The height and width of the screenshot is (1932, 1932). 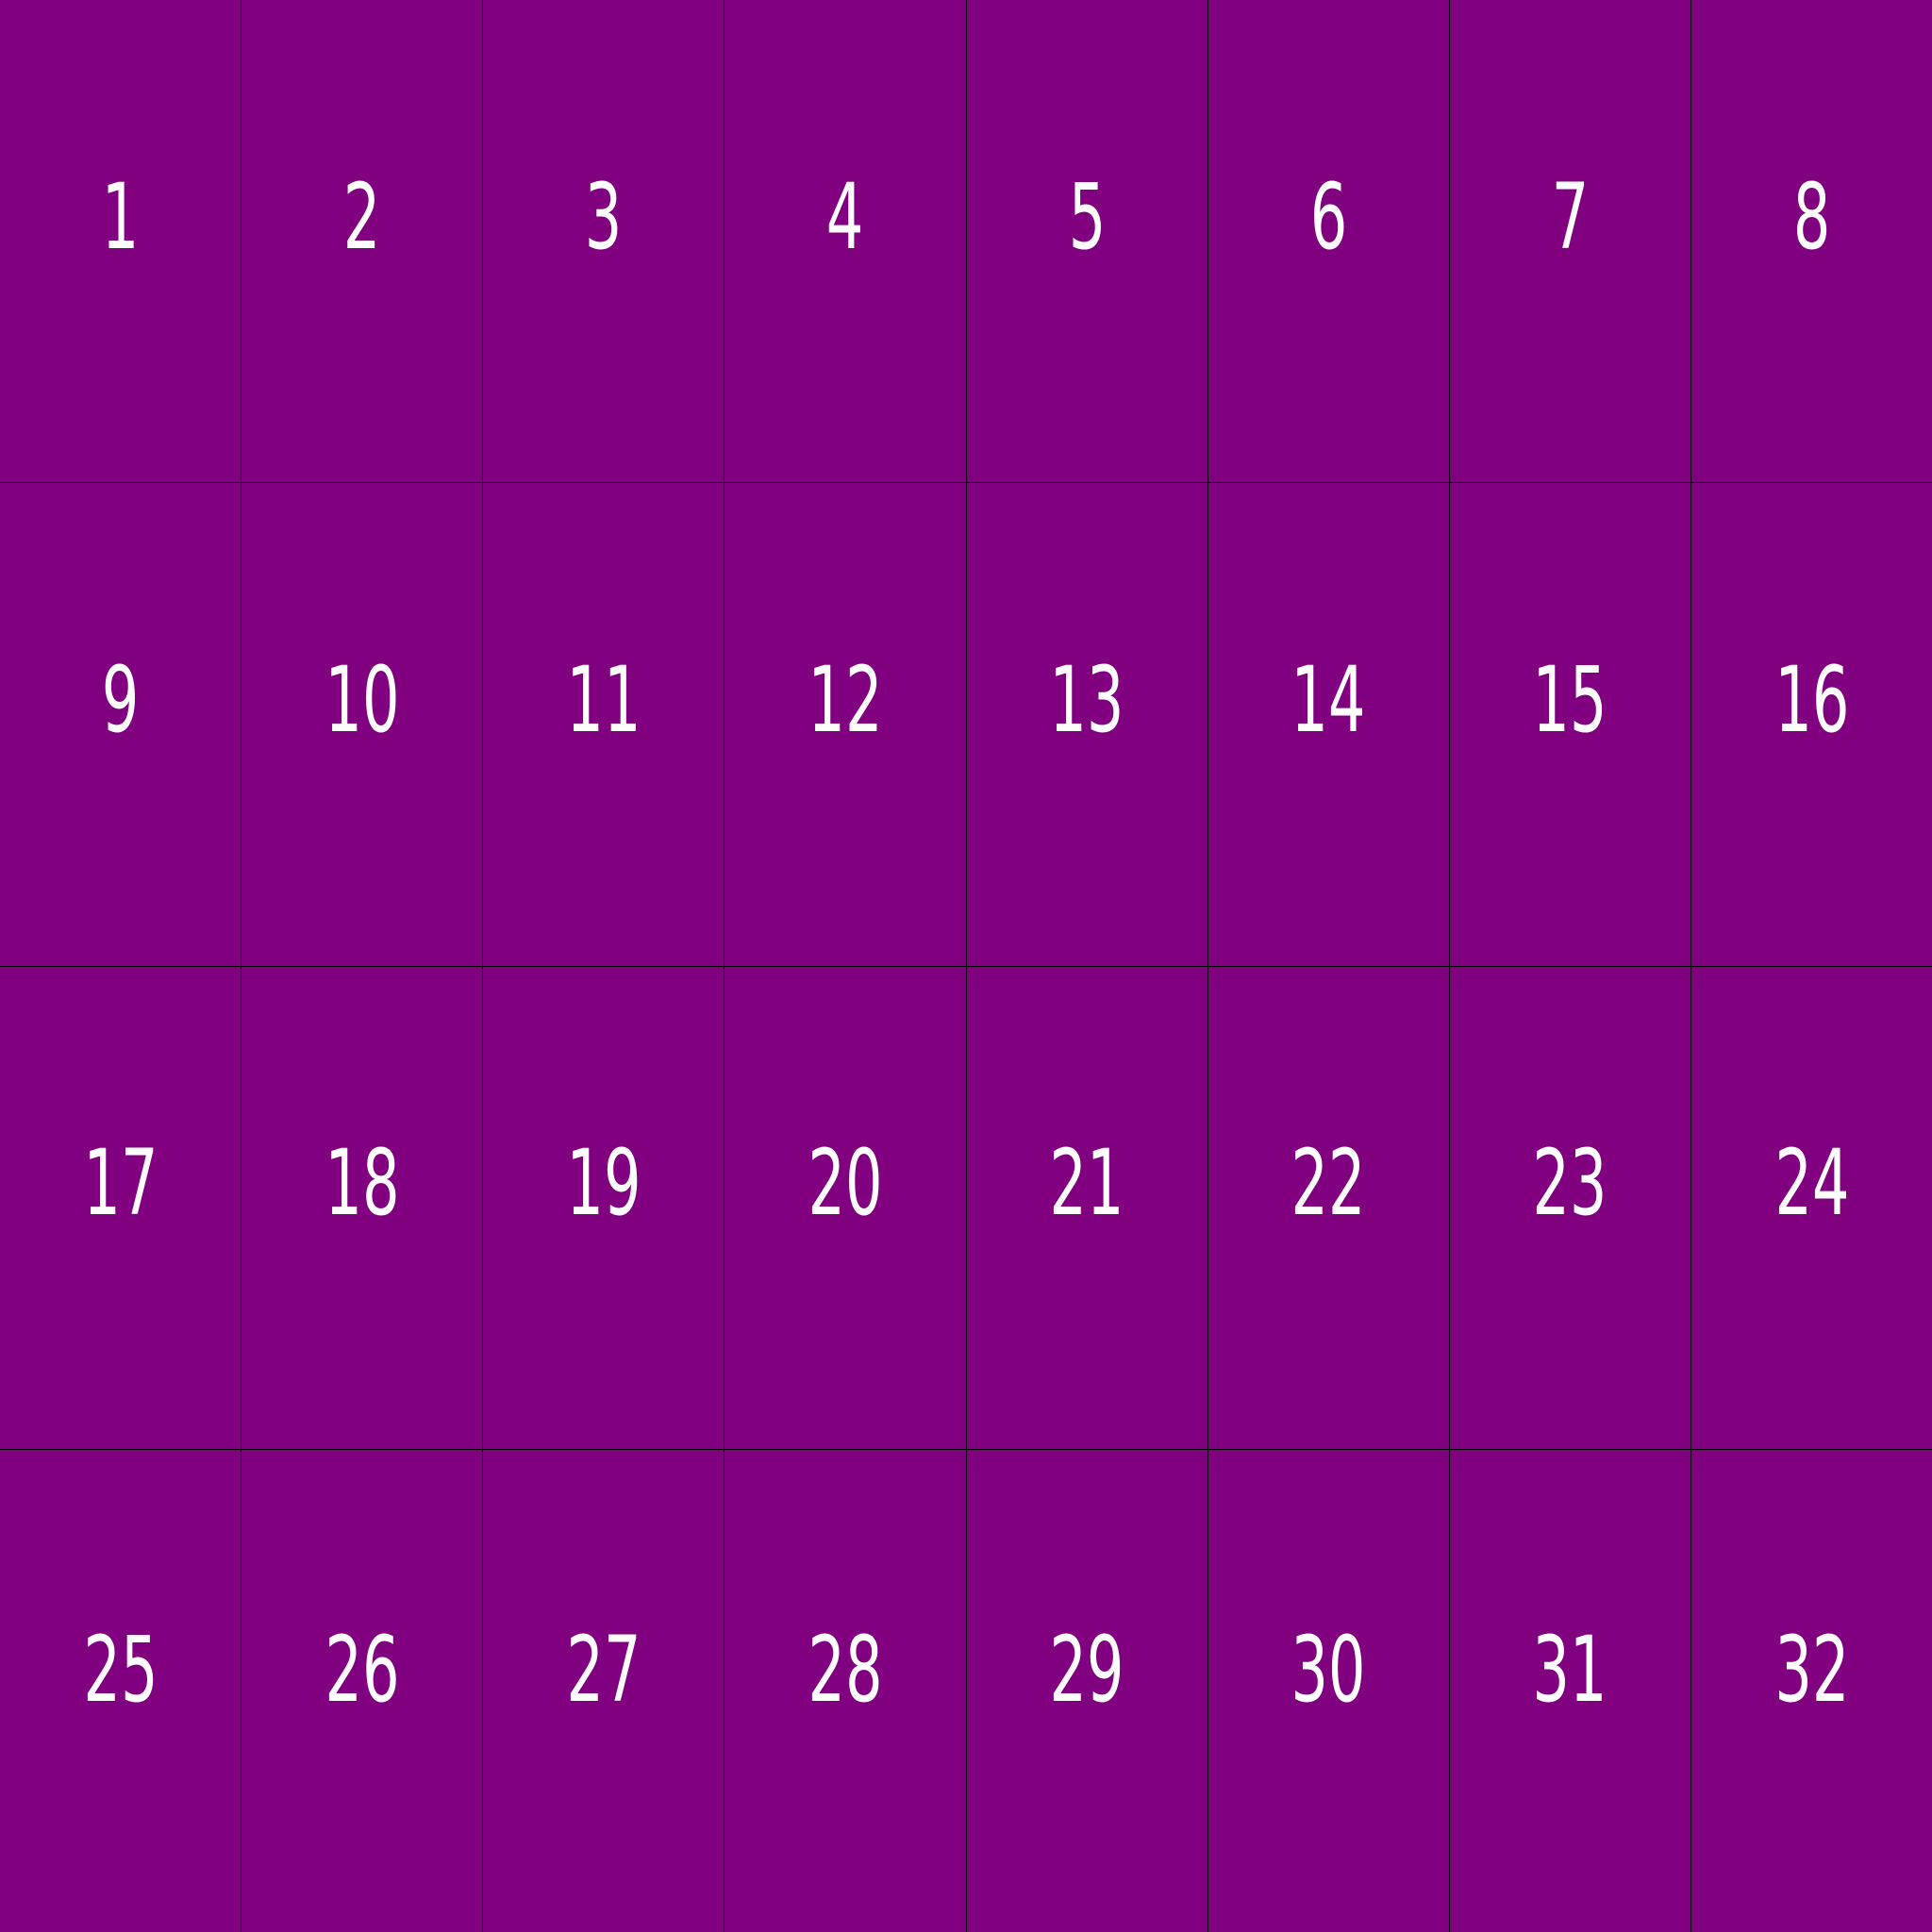 I want to click on cell-number-label: 8, so click(x=1812, y=217).